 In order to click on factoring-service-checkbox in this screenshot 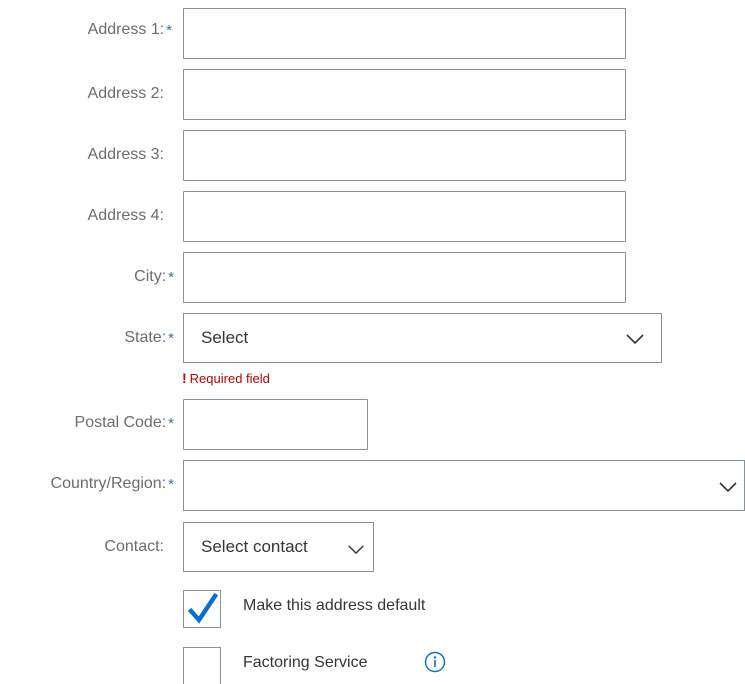, I will do `click(202, 665)`.